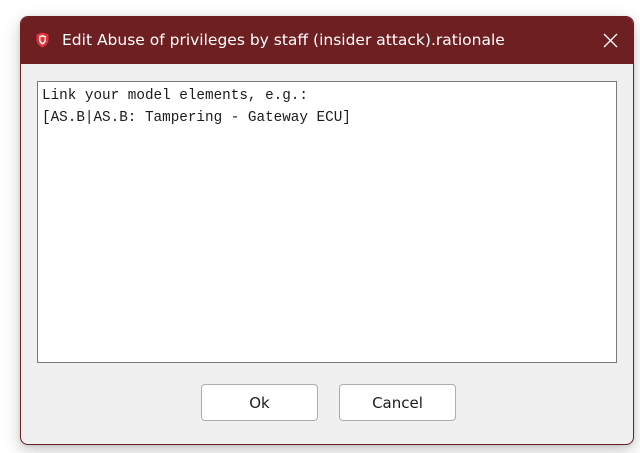 Image resolution: width=640 pixels, height=453 pixels. I want to click on close-icon, so click(610, 40).